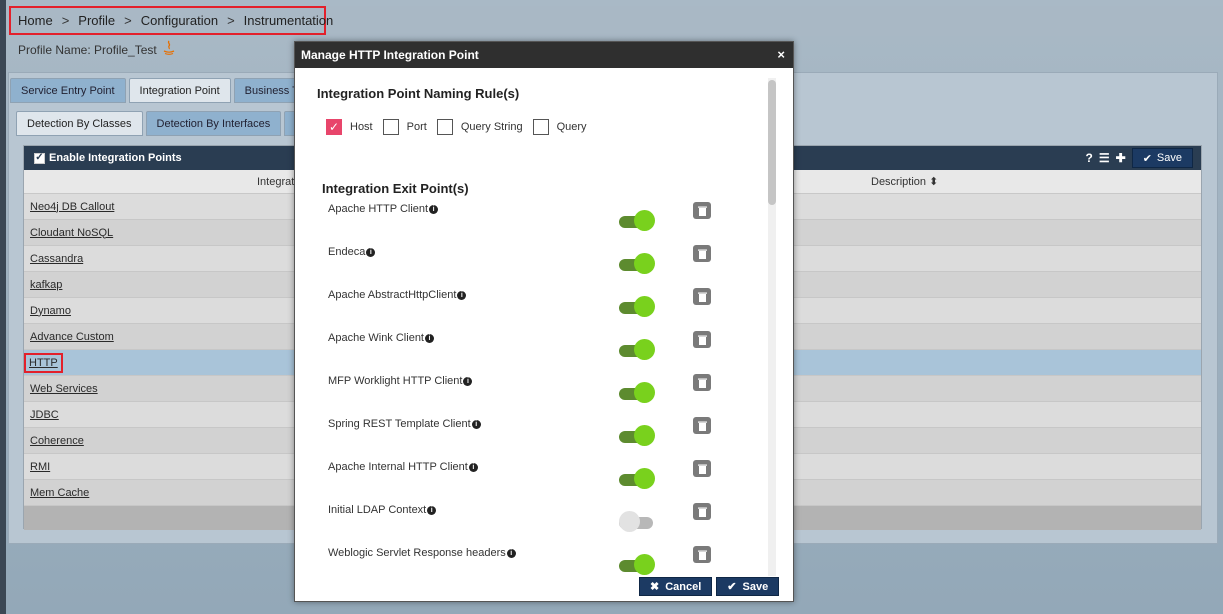 The height and width of the screenshot is (614, 1223). Describe the element at coordinates (532, 307) in the screenshot. I see `exit-point-row: Apache AbstractHttpClient i` at that location.